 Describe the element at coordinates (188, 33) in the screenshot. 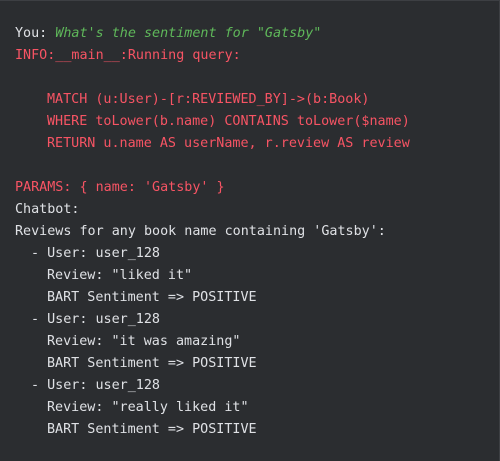

I see `user-input-text: What's the sentiment for "Gatsby"` at that location.